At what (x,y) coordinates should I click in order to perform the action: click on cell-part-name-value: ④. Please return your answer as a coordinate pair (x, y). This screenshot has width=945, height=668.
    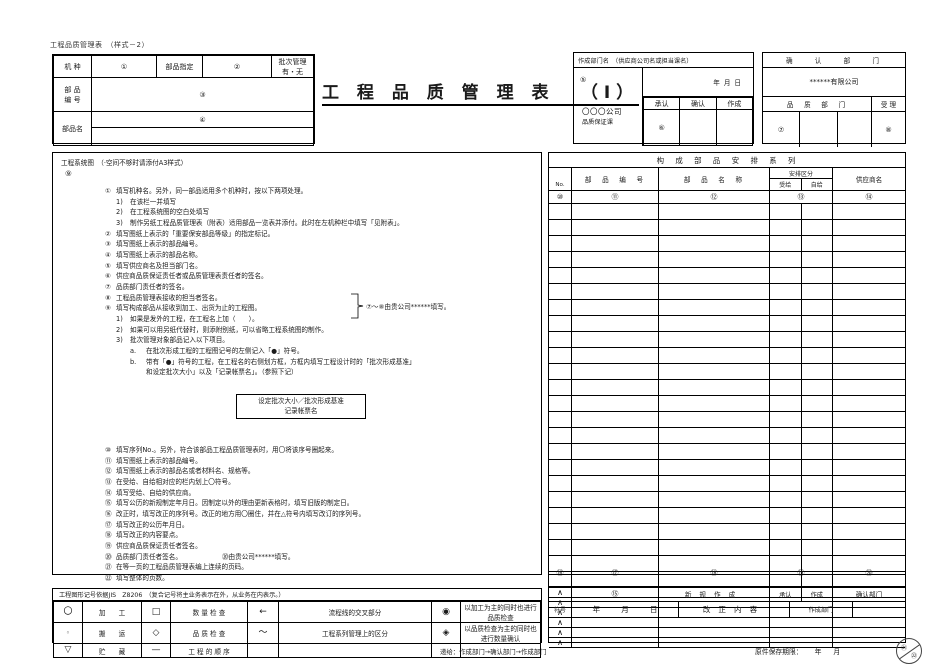
    Looking at the image, I should click on (202, 128).